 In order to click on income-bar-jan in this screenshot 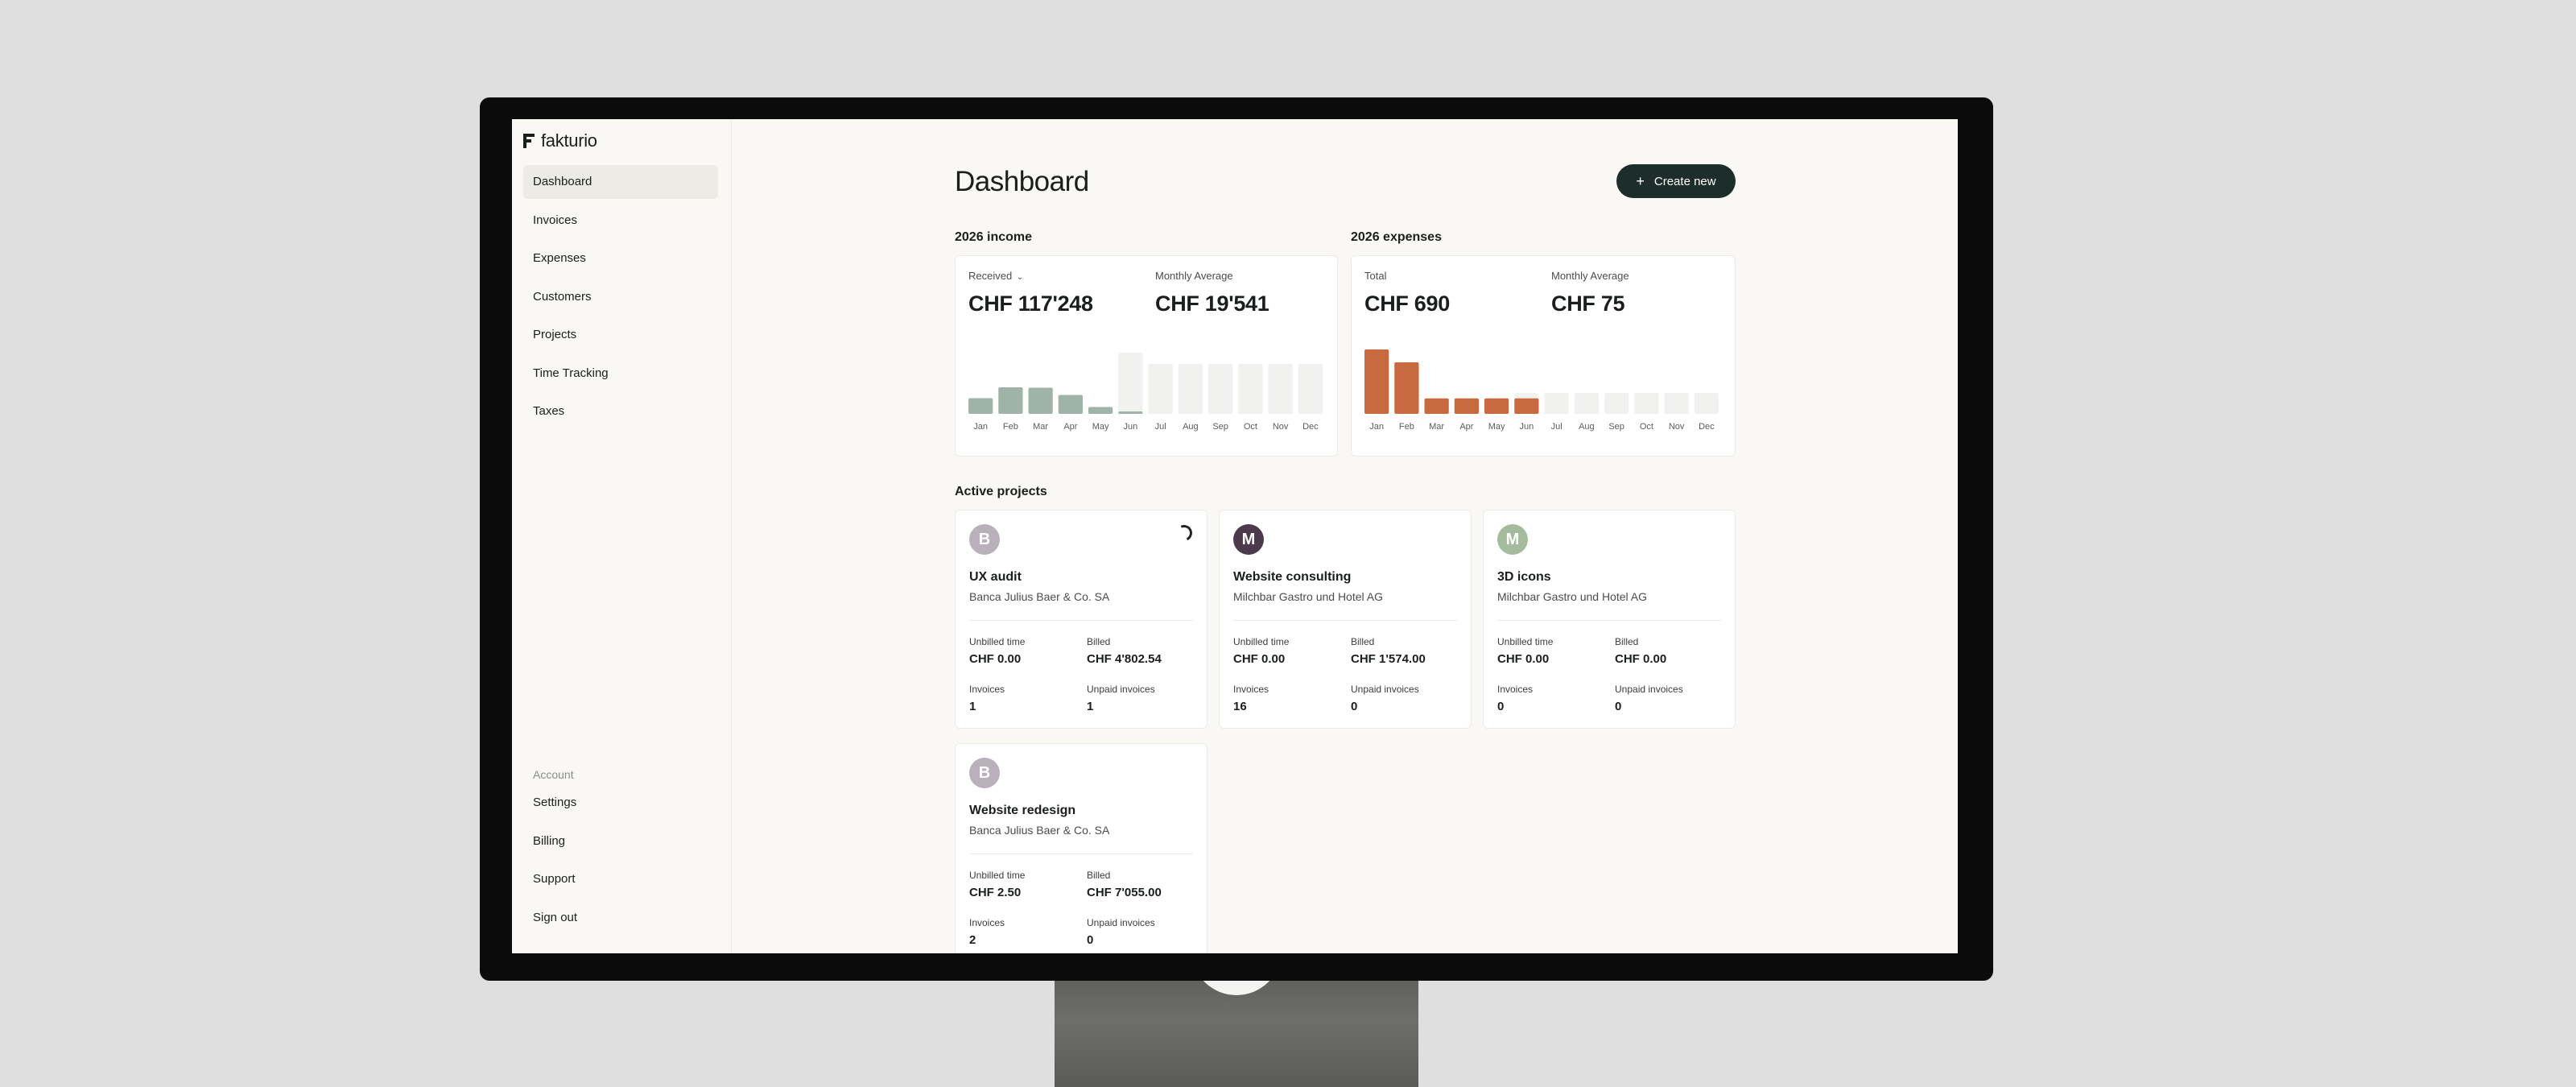, I will do `click(980, 406)`.